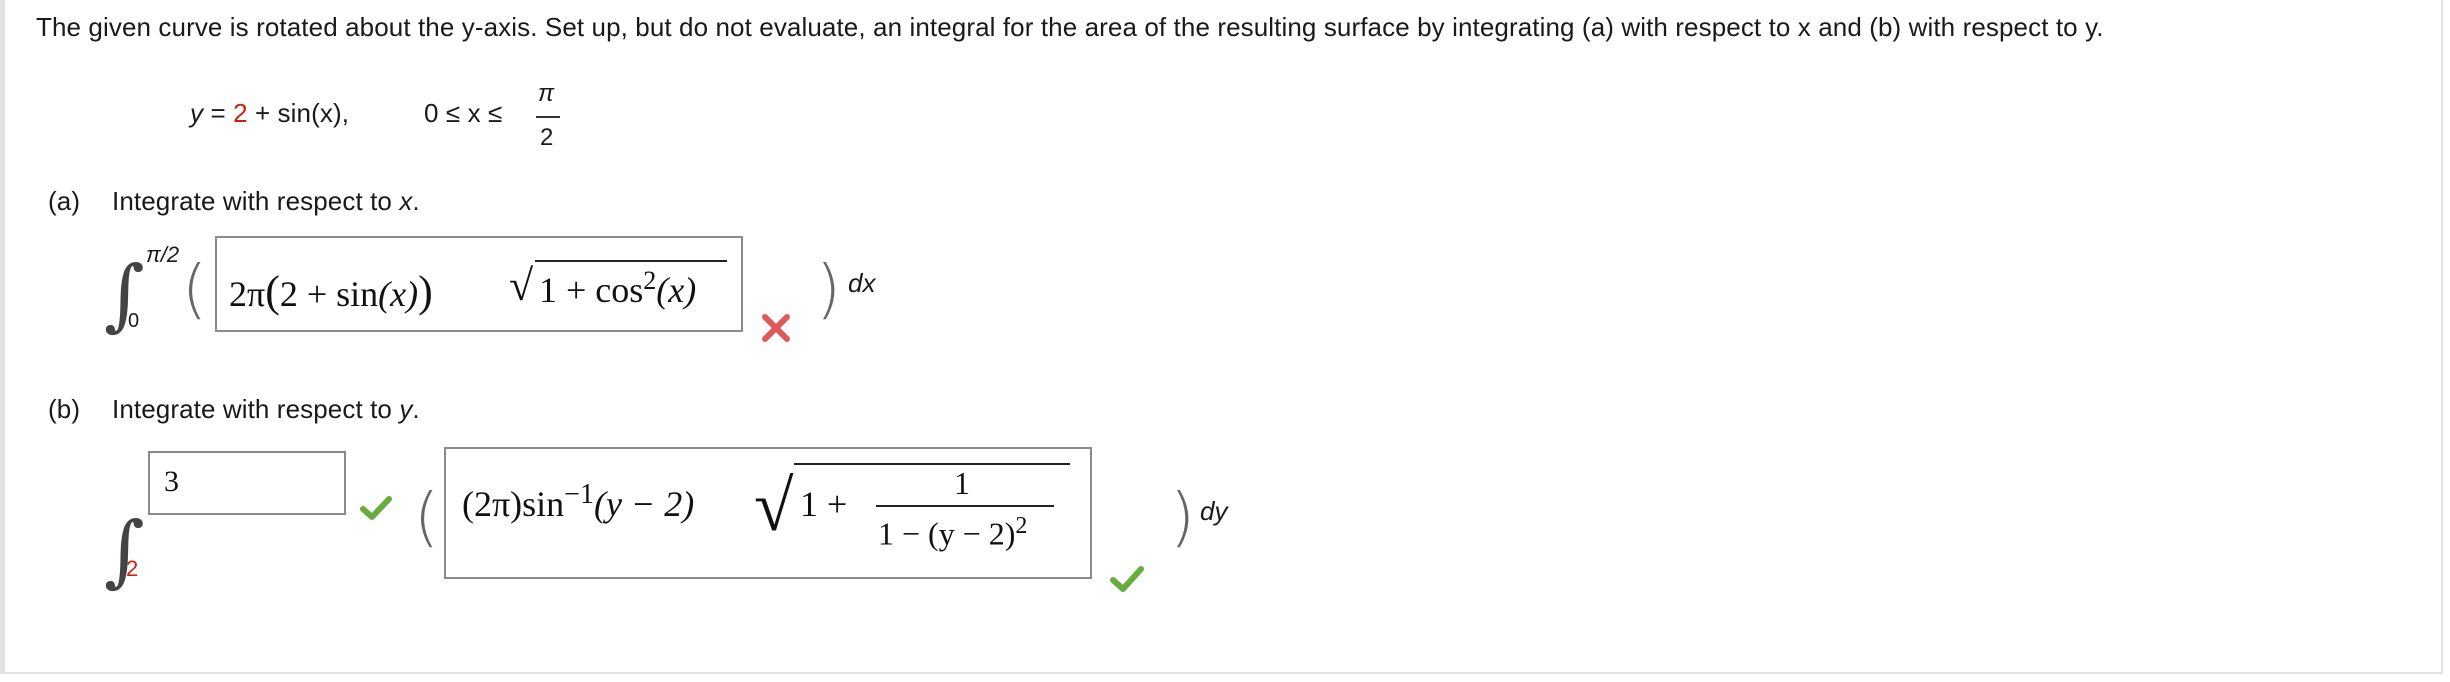 This screenshot has width=2450, height=682. What do you see at coordinates (824, 504) in the screenshot?
I see `sqrt-prefix-b: 1 +` at bounding box center [824, 504].